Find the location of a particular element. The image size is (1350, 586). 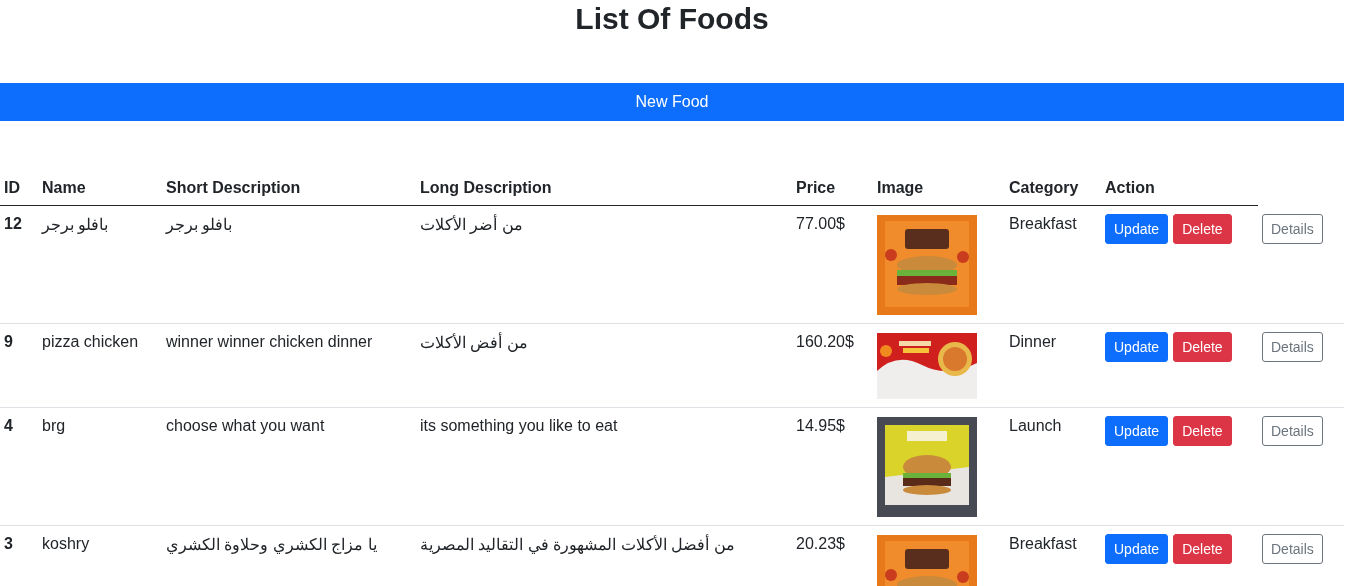

column-header: Name is located at coordinates (100, 188).